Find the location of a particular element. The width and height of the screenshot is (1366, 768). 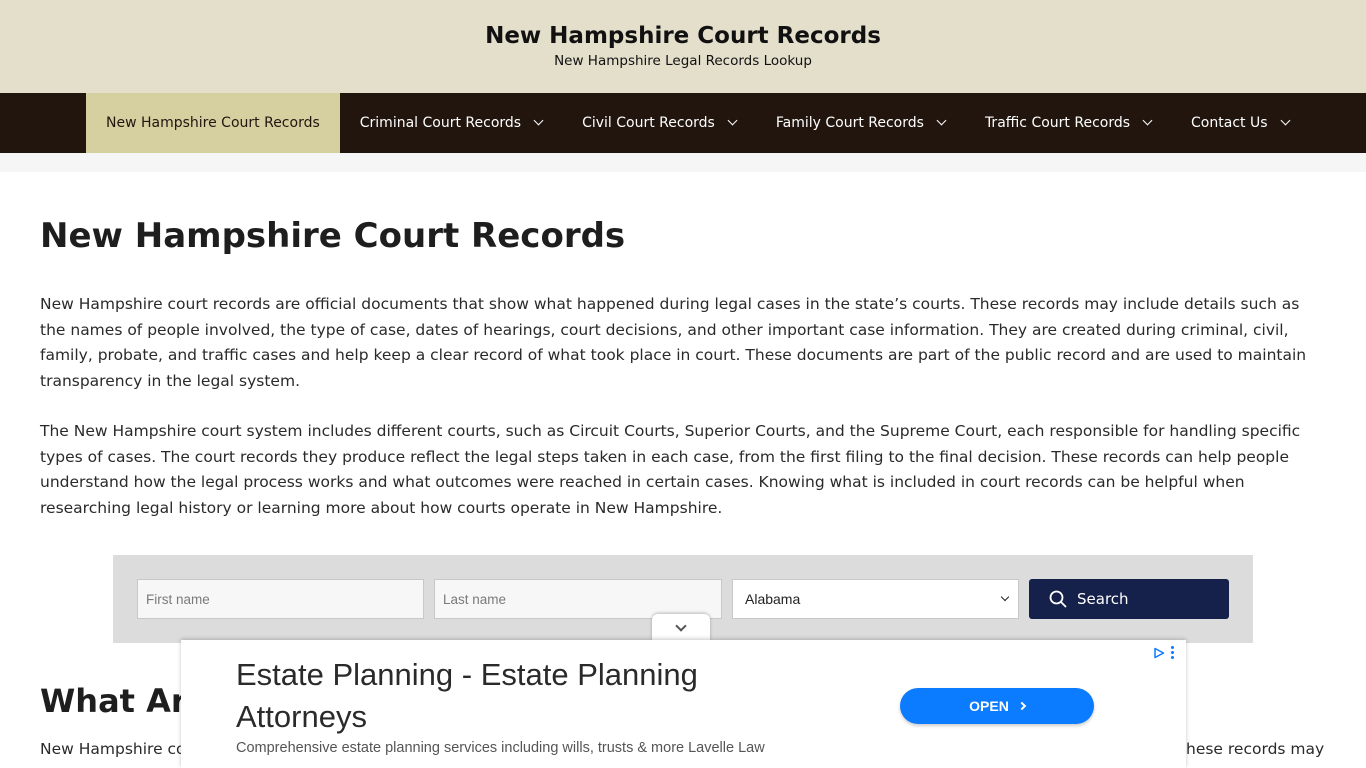

nav-item-criminal-court-records: Criminal Court Records is located at coordinates (451, 123).